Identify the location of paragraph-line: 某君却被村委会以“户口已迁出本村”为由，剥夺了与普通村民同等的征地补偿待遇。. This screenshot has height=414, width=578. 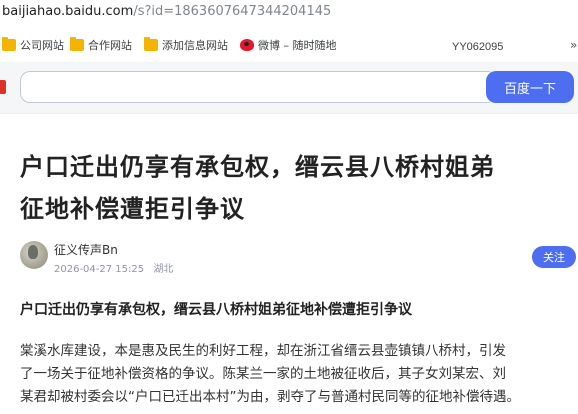
(270, 397).